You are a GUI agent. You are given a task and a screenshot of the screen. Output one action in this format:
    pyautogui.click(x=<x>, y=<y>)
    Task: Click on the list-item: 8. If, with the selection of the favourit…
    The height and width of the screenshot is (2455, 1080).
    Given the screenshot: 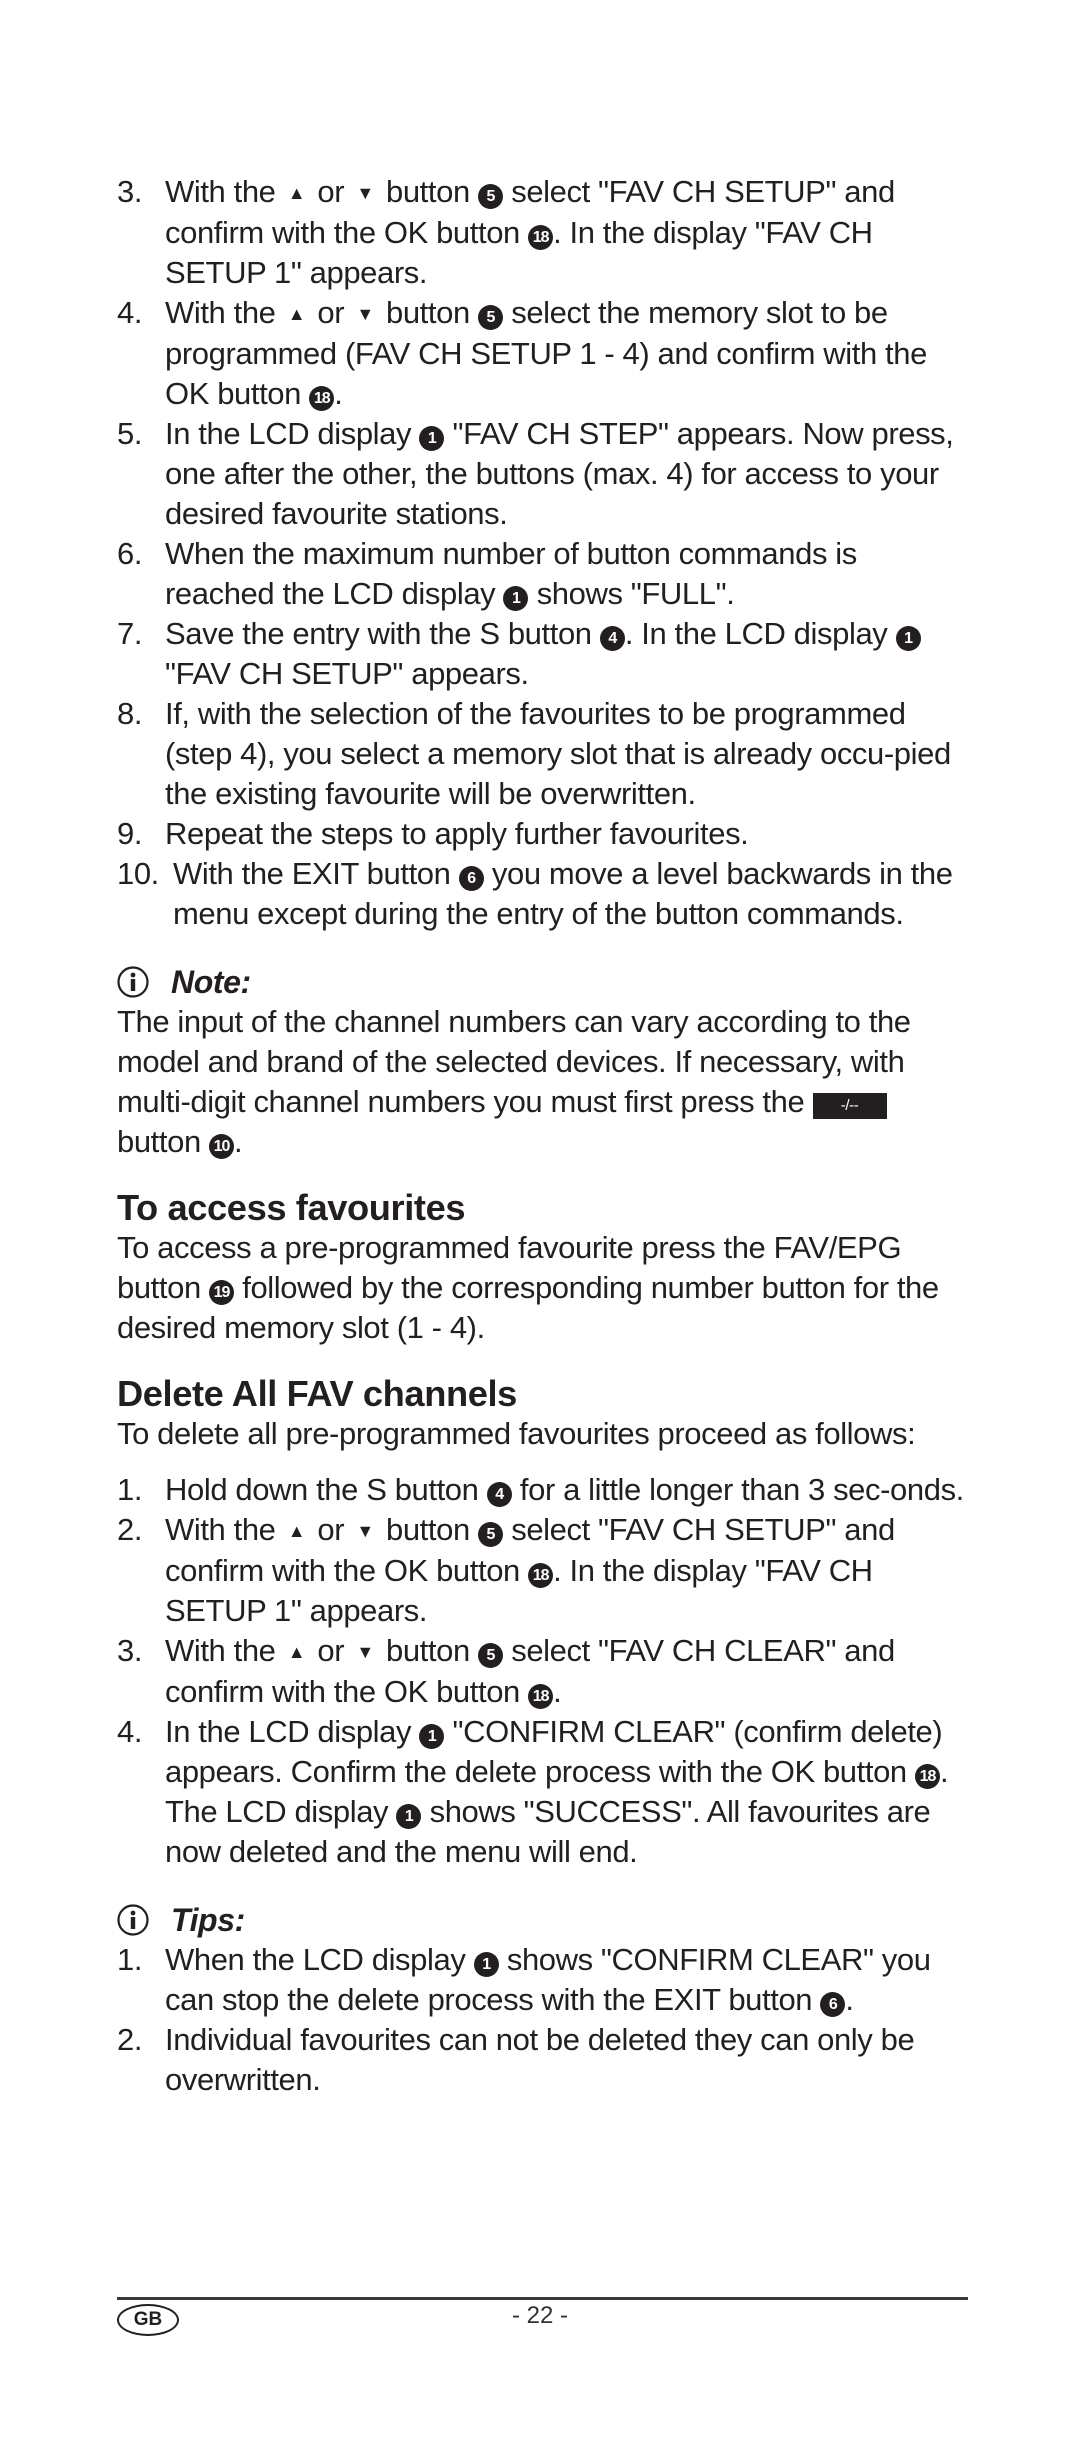 What is the action you would take?
    pyautogui.click(x=543, y=754)
    